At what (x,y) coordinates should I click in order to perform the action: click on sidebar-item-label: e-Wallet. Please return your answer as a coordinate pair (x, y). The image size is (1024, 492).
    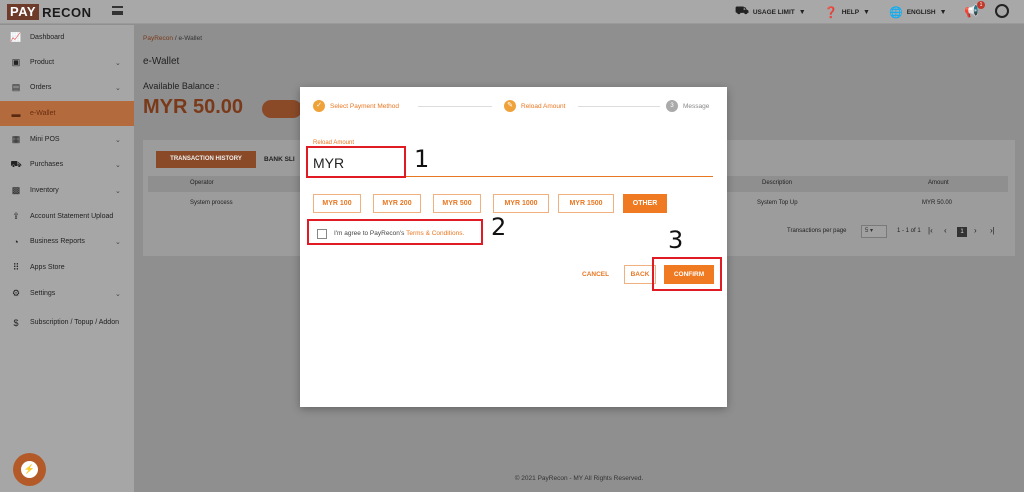
    Looking at the image, I should click on (43, 113).